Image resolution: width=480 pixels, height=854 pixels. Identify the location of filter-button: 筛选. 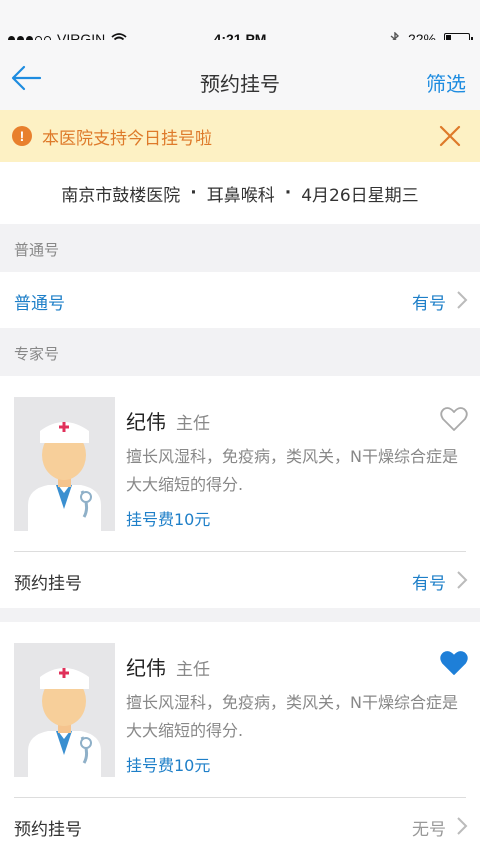
(446, 82).